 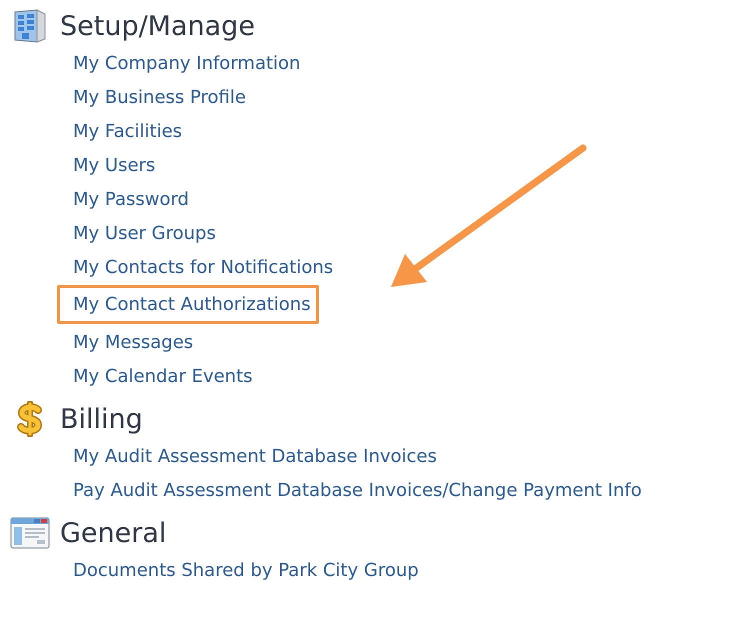 What do you see at coordinates (192, 304) in the screenshot?
I see `nav-link: My Contact Authorizations` at bounding box center [192, 304].